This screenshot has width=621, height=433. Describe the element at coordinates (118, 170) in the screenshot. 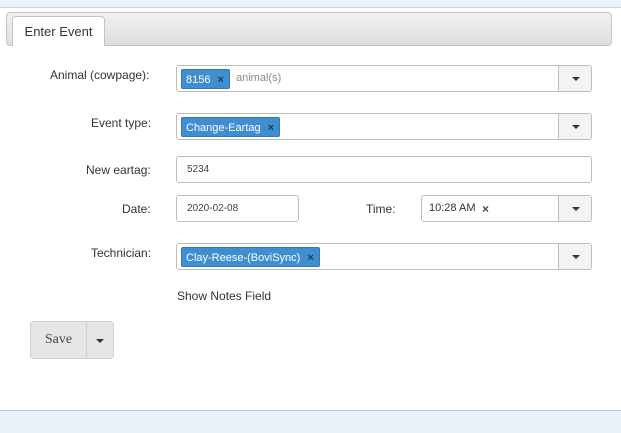

I see `new-eartag-label: New eartag:` at that location.